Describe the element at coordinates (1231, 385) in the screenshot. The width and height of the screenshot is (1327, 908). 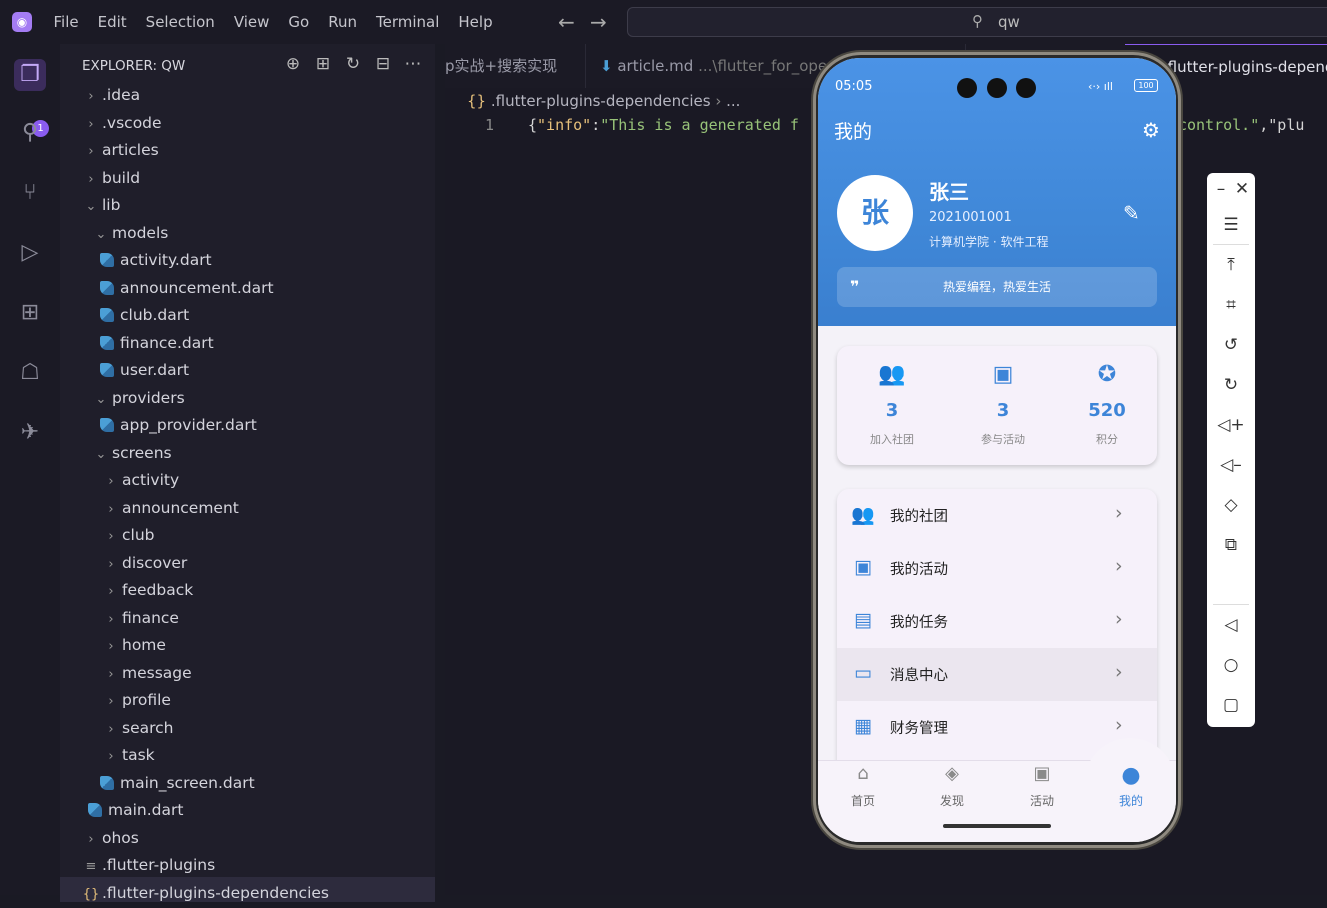
I see `rotate-right-icon: ↻` at that location.